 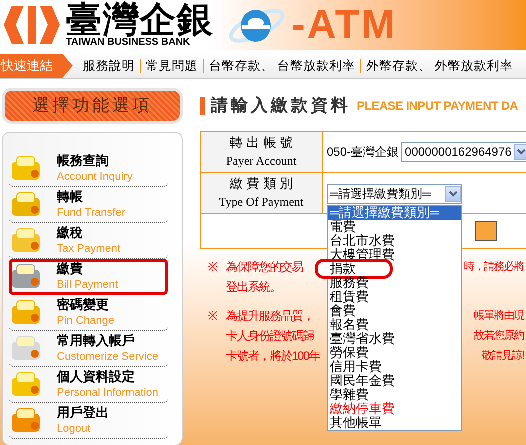 I want to click on nav-link: 台幣存款、 台幣放款利率, so click(x=282, y=66).